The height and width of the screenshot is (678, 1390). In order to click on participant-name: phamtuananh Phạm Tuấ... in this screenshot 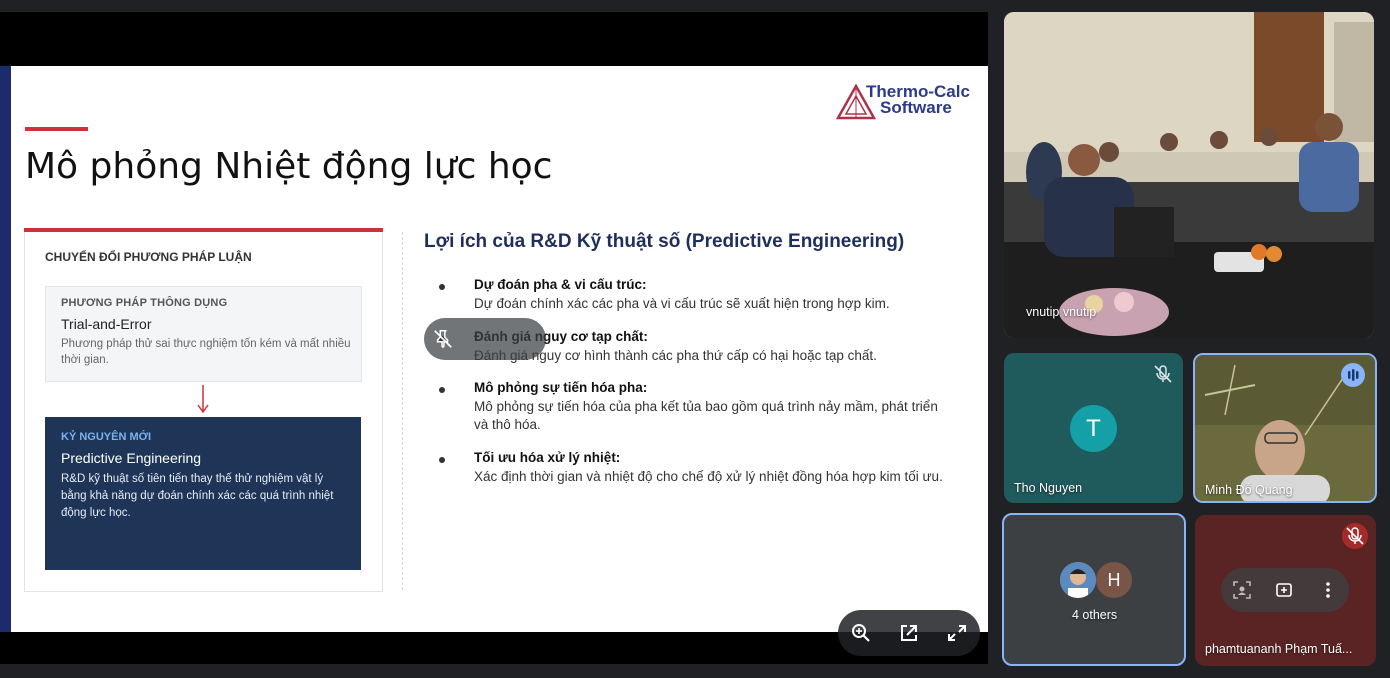, I will do `click(1279, 649)`.